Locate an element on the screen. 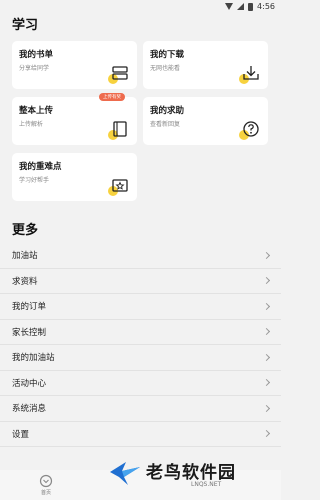 The image size is (320, 500). list-item-label: 加油站 is located at coordinates (25, 256).